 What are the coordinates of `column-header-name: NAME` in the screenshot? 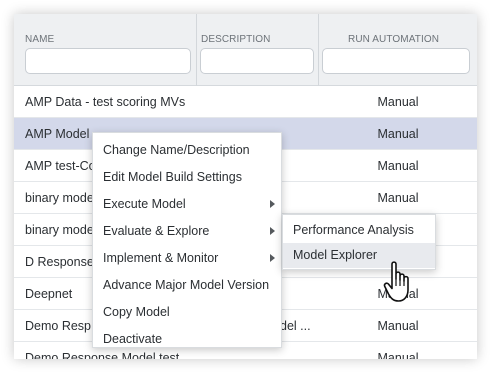 It's located at (105, 50).